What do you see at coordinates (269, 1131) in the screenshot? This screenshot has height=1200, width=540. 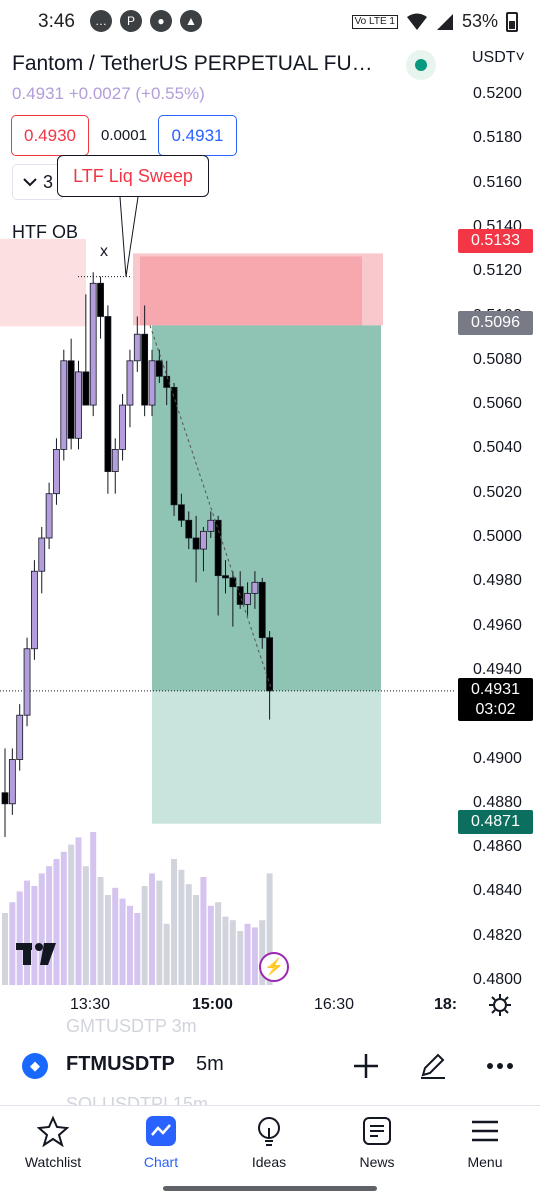 I see `lightbulb-icon` at bounding box center [269, 1131].